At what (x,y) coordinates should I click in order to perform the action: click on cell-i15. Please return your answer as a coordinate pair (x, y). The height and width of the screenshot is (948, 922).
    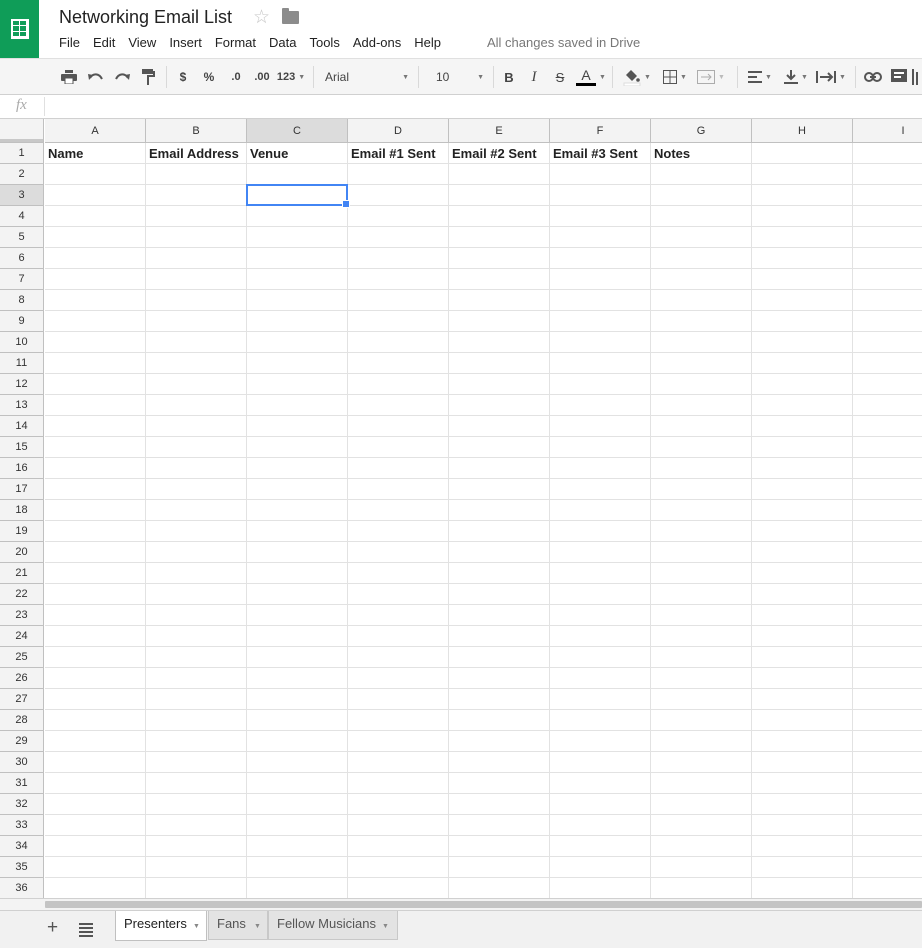
    Looking at the image, I should click on (887, 447).